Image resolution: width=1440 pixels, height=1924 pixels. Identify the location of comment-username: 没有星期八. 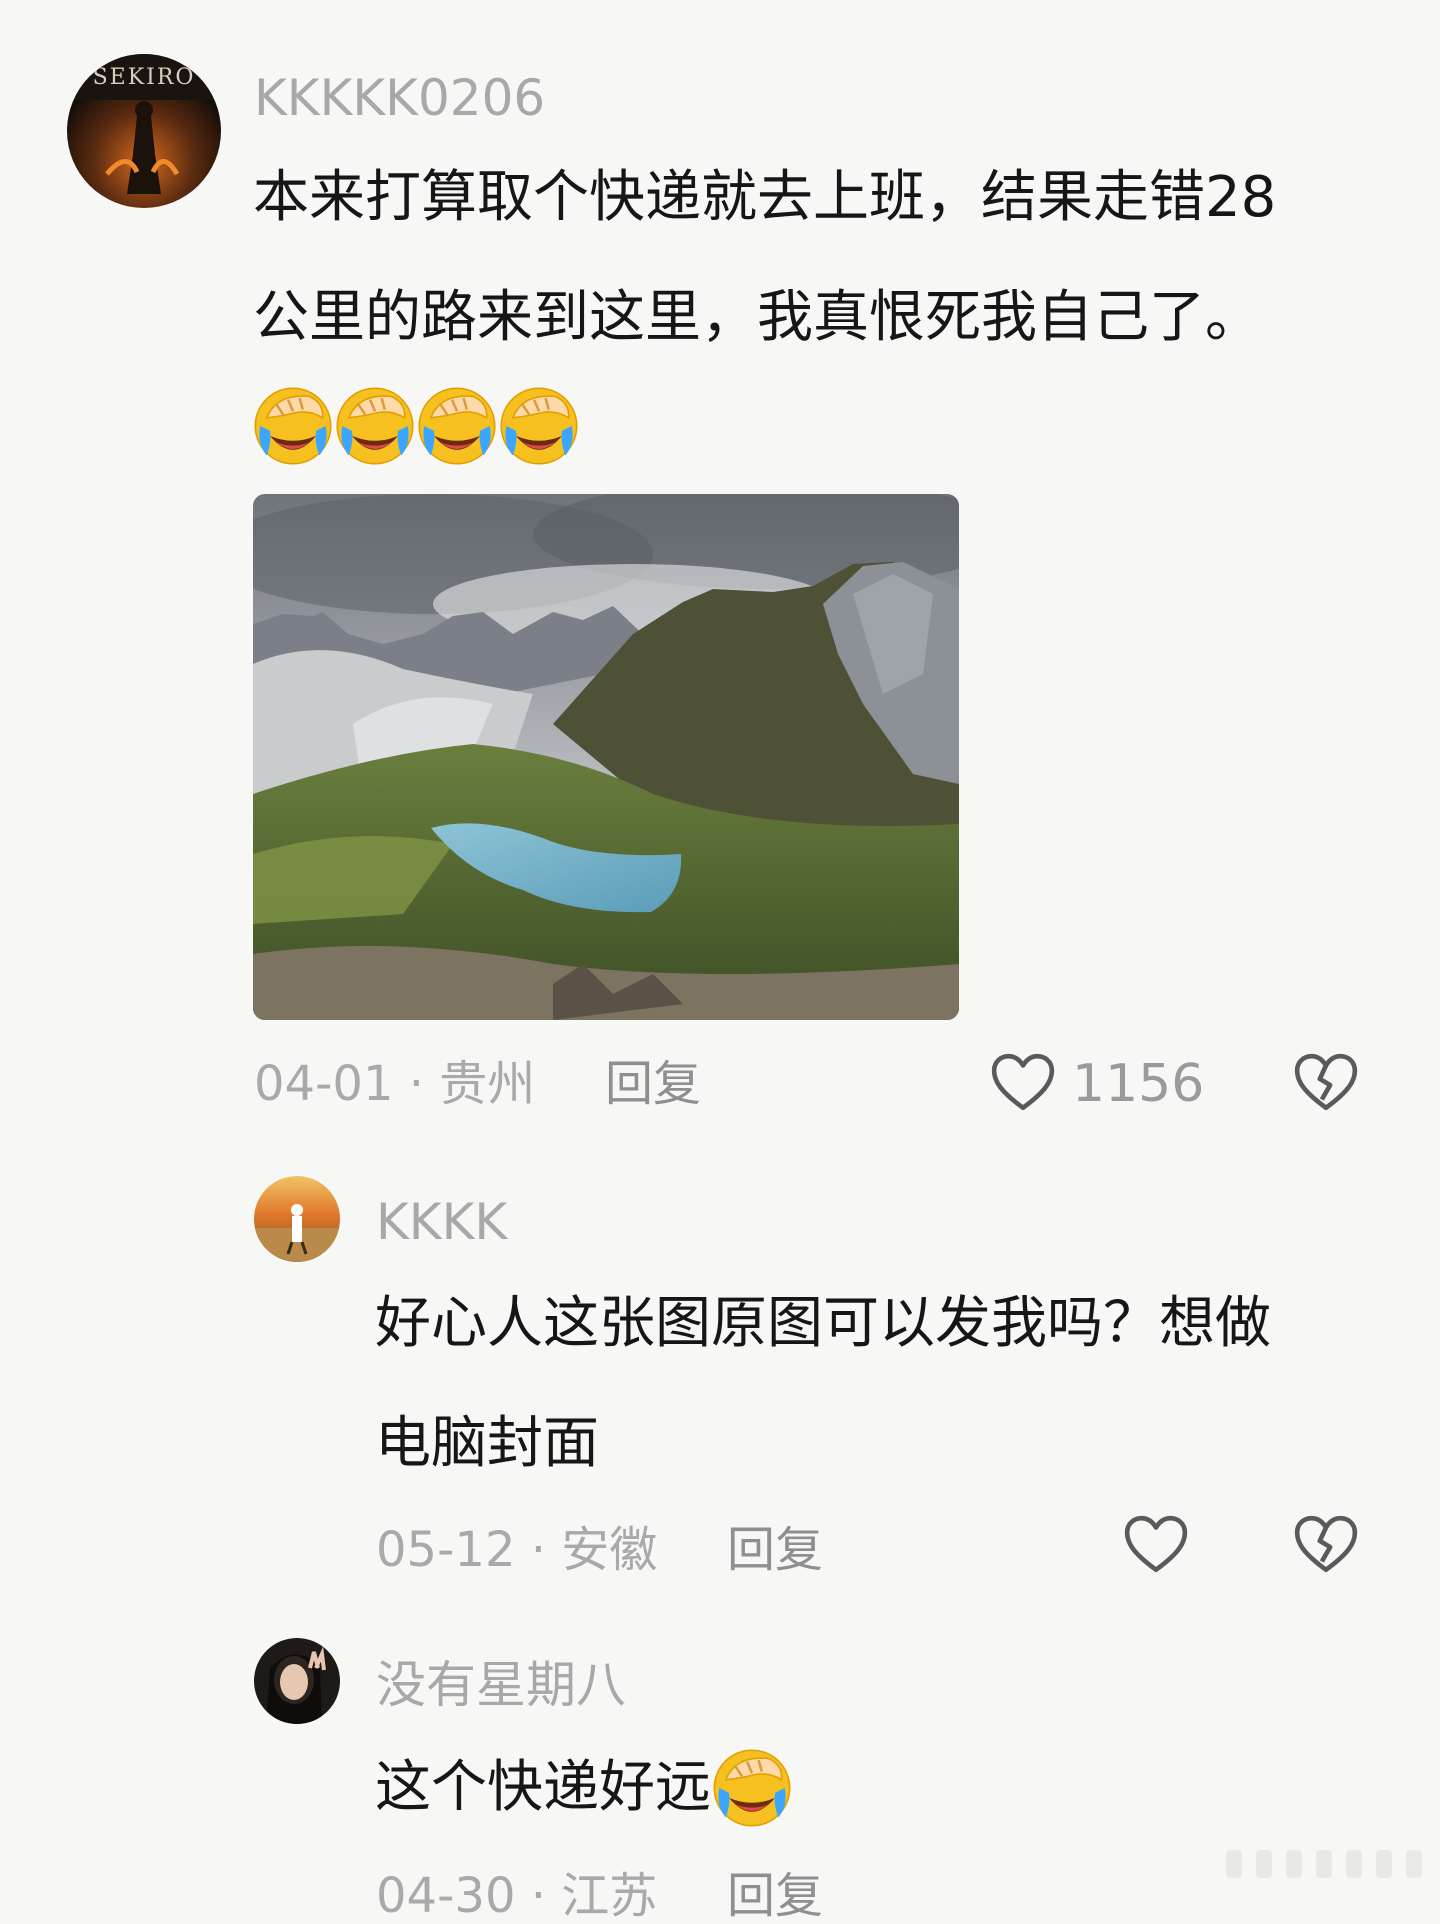
(501, 1685).